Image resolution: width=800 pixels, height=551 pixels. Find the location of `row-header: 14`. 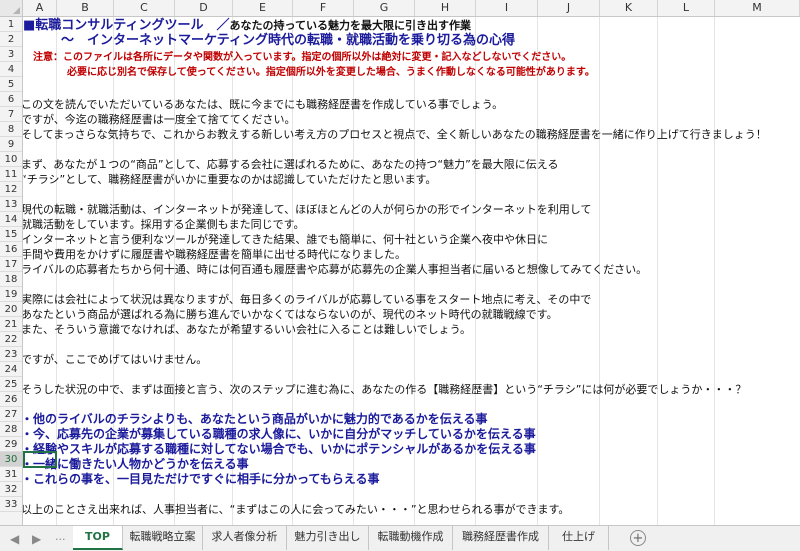

row-header: 14 is located at coordinates (11, 219).